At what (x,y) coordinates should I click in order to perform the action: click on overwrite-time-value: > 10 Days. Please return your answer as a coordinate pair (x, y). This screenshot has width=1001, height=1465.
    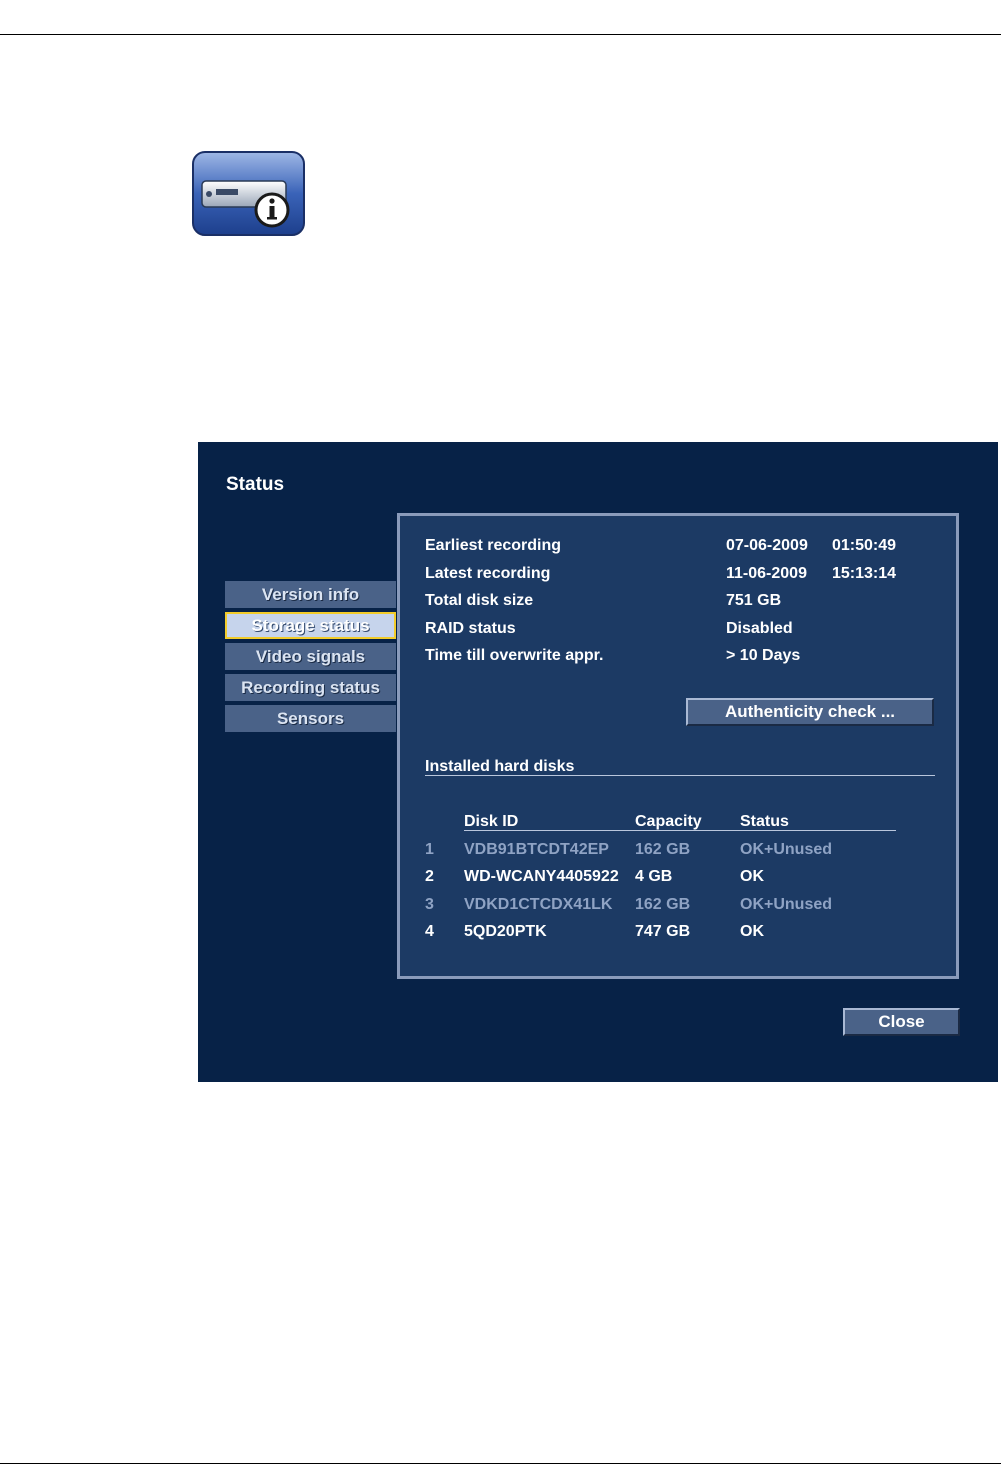
    Looking at the image, I should click on (763, 655).